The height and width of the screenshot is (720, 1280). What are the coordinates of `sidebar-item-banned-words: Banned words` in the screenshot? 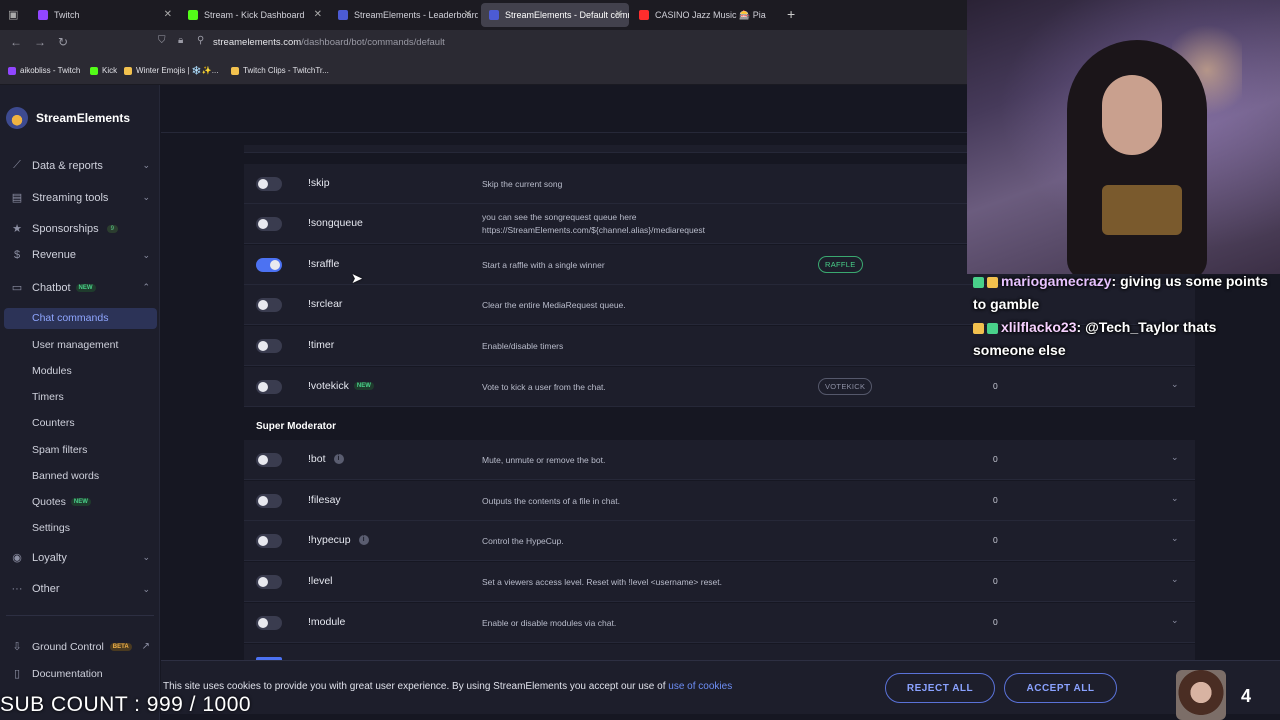 It's located at (65, 476).